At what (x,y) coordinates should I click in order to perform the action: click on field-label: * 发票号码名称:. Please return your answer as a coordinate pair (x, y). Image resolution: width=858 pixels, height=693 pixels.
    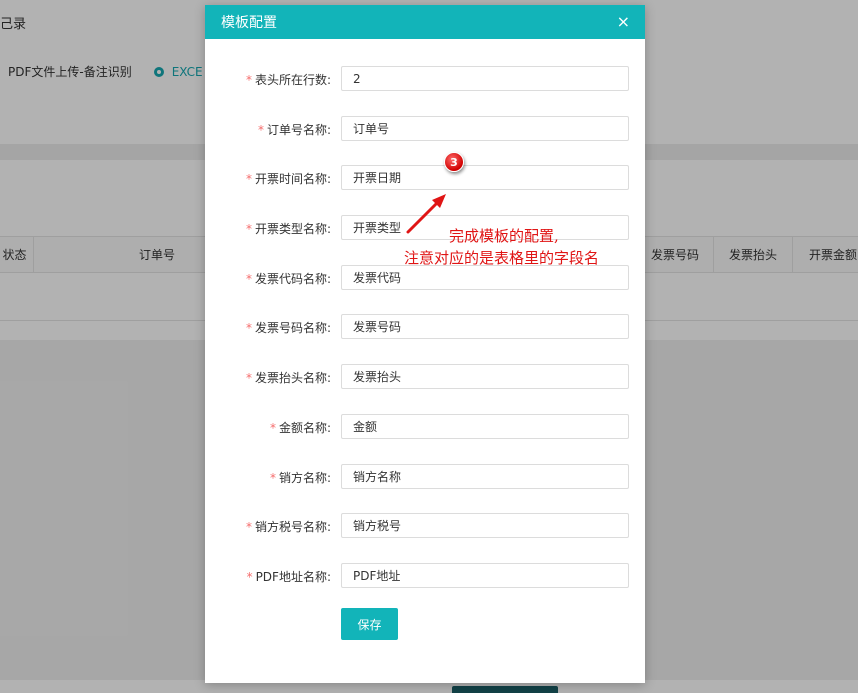
    Looking at the image, I should click on (288, 328).